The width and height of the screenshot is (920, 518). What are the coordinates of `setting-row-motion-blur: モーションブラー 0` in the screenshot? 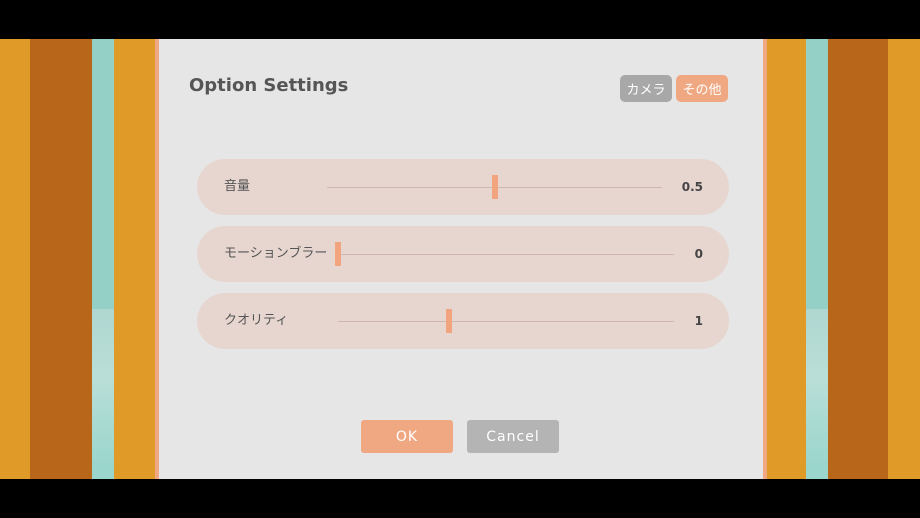 It's located at (463, 254).